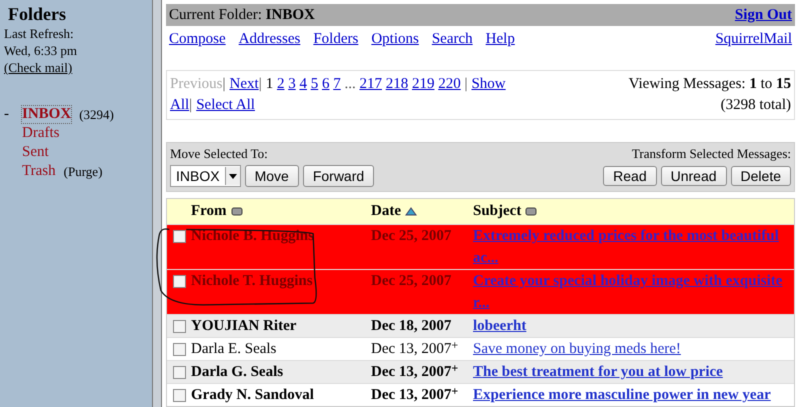 The height and width of the screenshot is (407, 803). I want to click on sort-ascending-icon, so click(411, 211).